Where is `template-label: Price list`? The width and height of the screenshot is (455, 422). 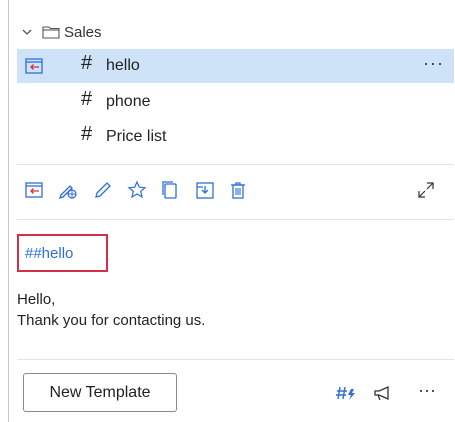 template-label: Price list is located at coordinates (136, 136).